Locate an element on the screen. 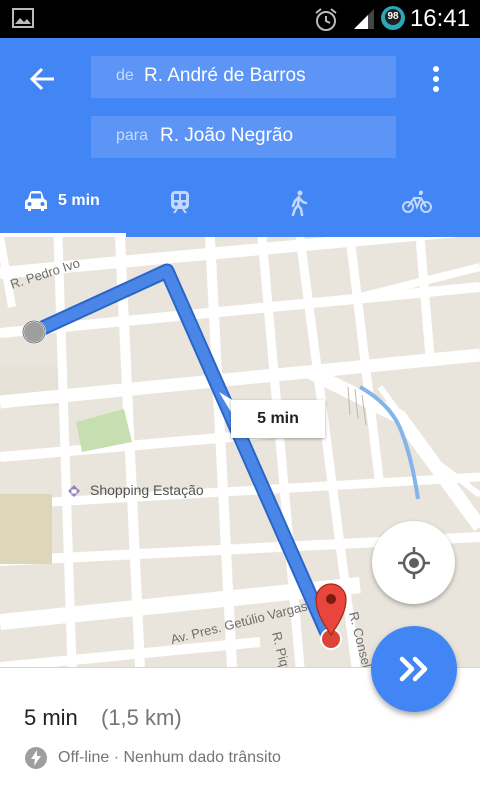 The height and width of the screenshot is (801, 480). tab-driving: 5 min is located at coordinates (63, 202).